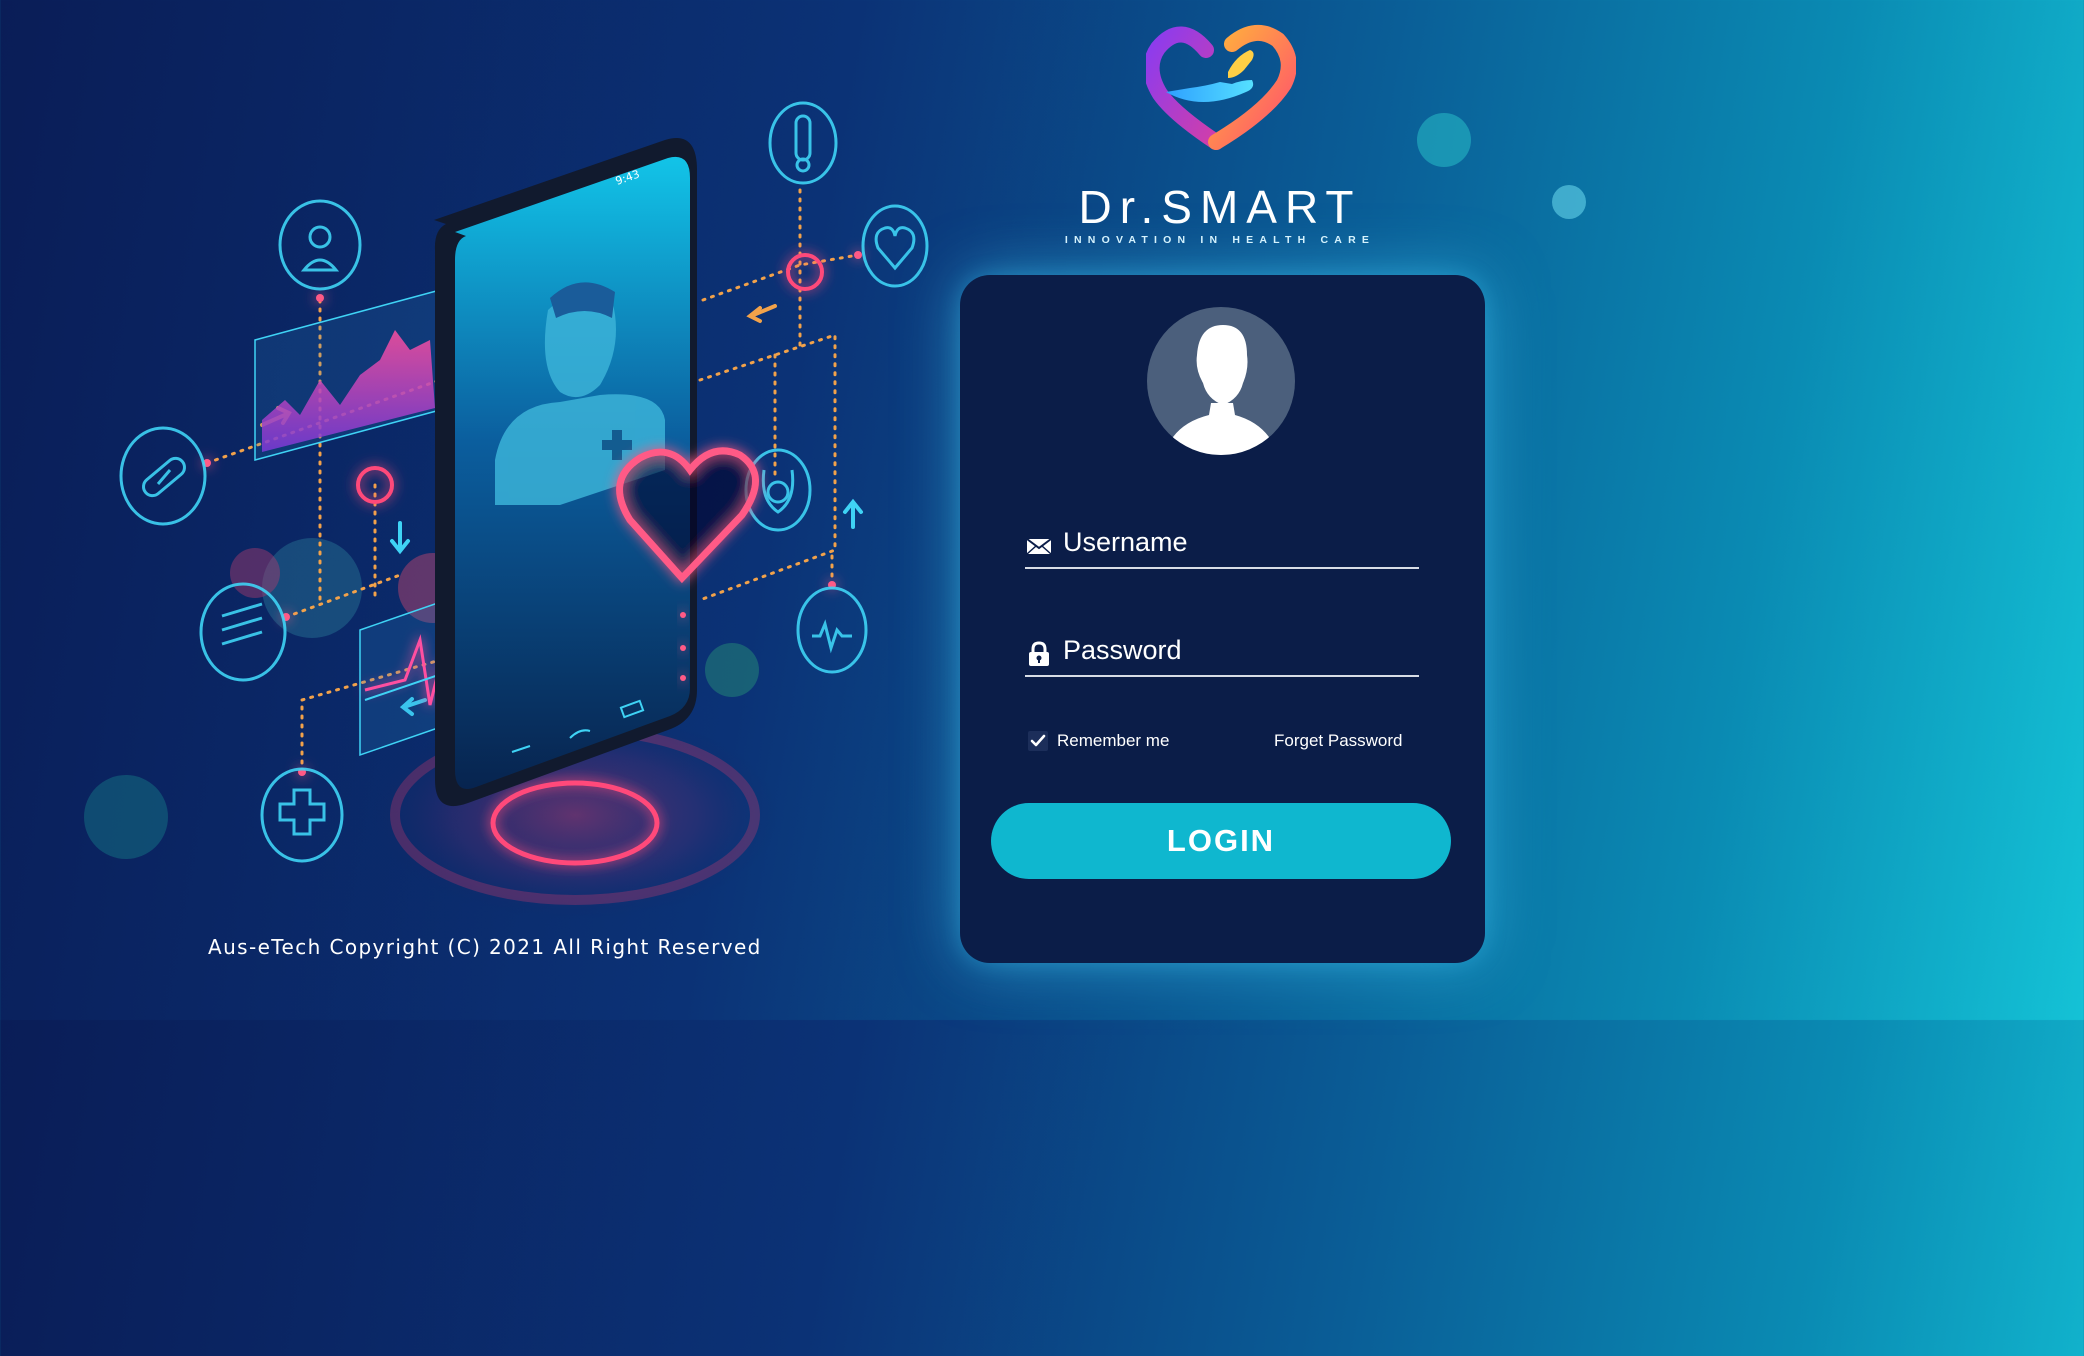 The width and height of the screenshot is (2084, 1356). Describe the element at coordinates (1039, 546) in the screenshot. I see `envelope-icon` at that location.